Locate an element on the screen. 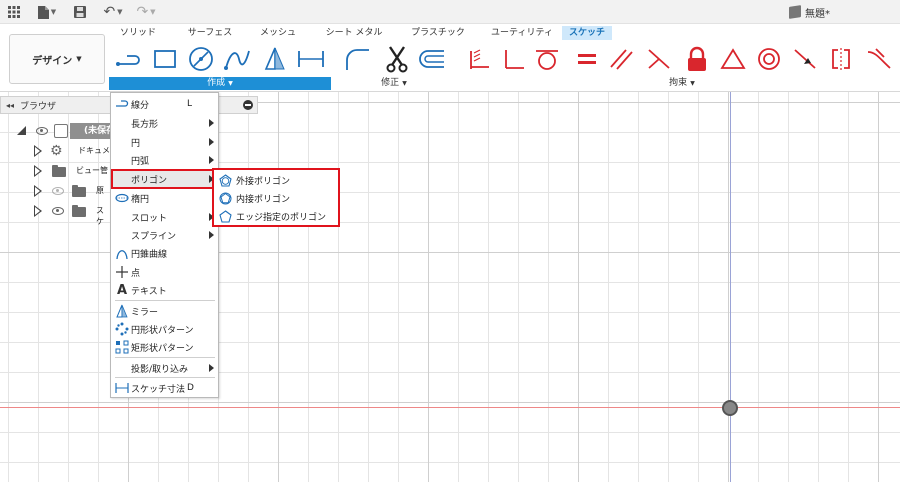  tab-solid: ソリッド is located at coordinates (138, 33).